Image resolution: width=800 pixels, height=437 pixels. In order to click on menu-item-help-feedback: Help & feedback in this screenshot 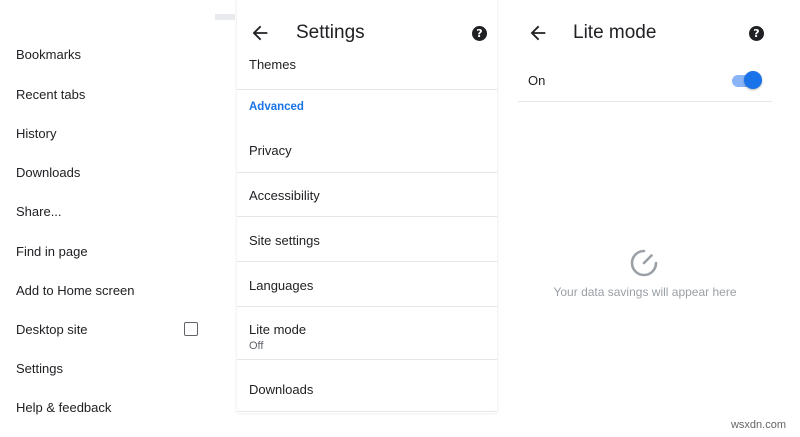, I will do `click(63, 407)`.